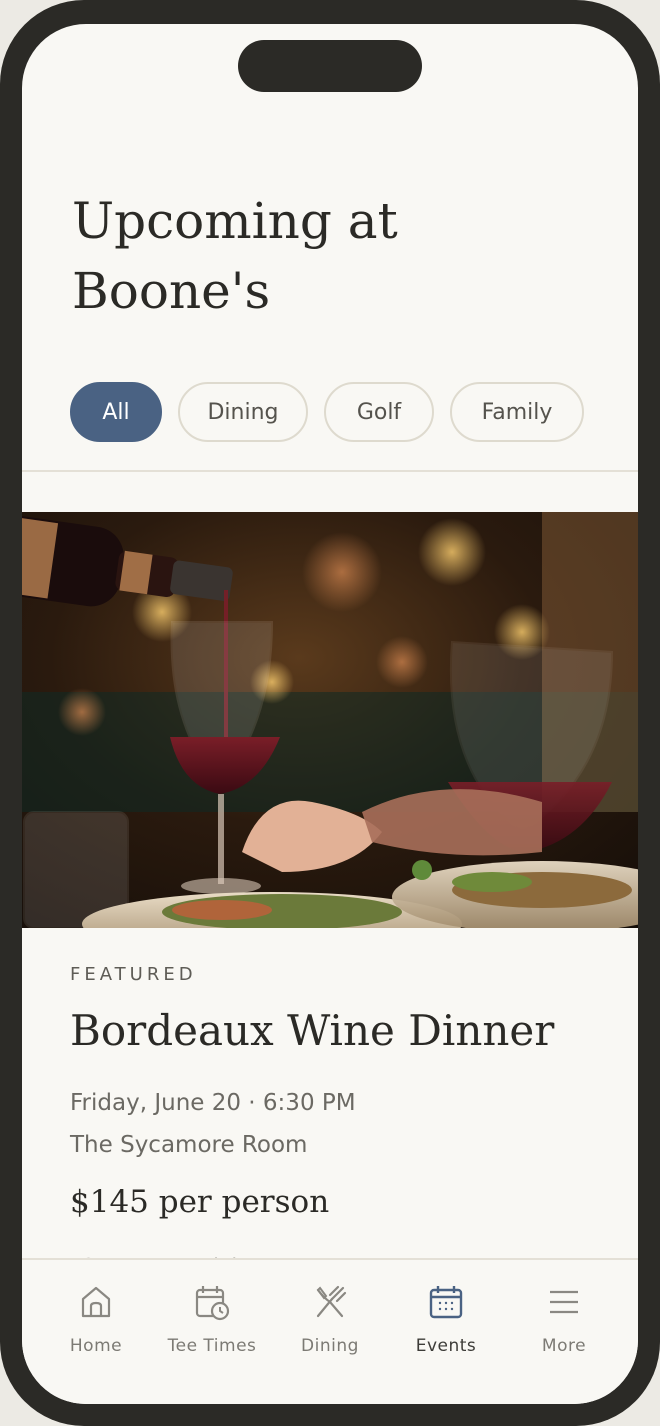 The image size is (660, 1426). What do you see at coordinates (200, 1202) in the screenshot?
I see `event-price: $145 per person` at bounding box center [200, 1202].